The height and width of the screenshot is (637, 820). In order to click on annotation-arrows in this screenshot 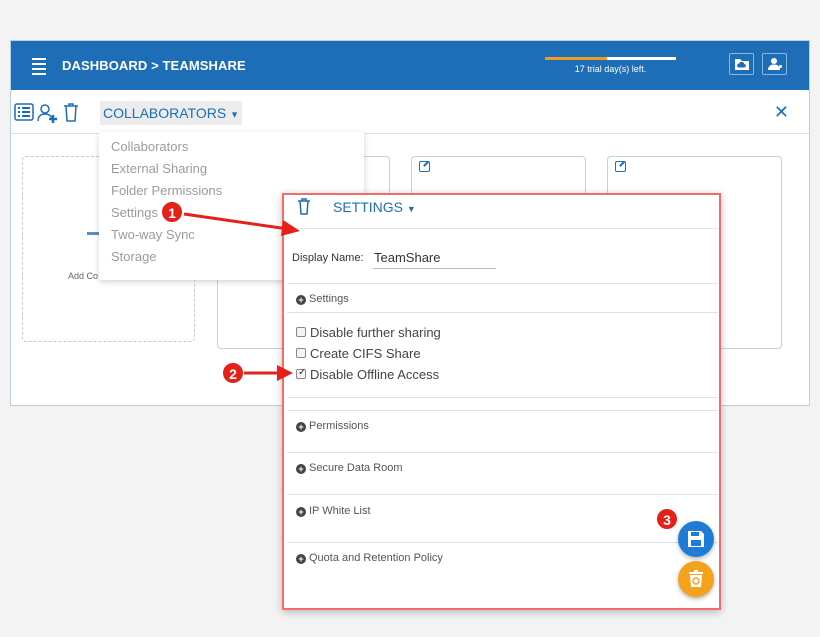, I will do `click(241, 296)`.